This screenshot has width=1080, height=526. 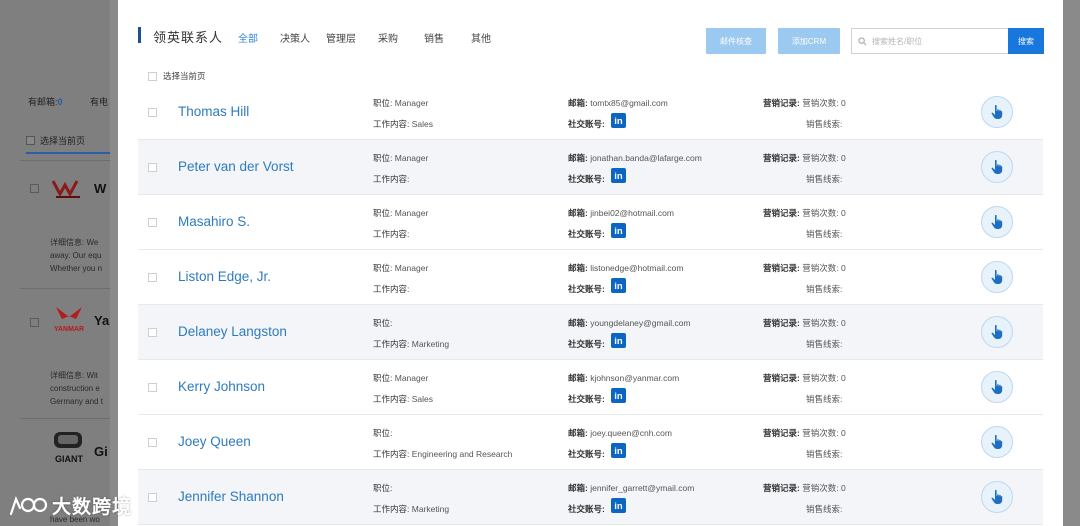 I want to click on background-company-name: W, so click(x=100, y=188).